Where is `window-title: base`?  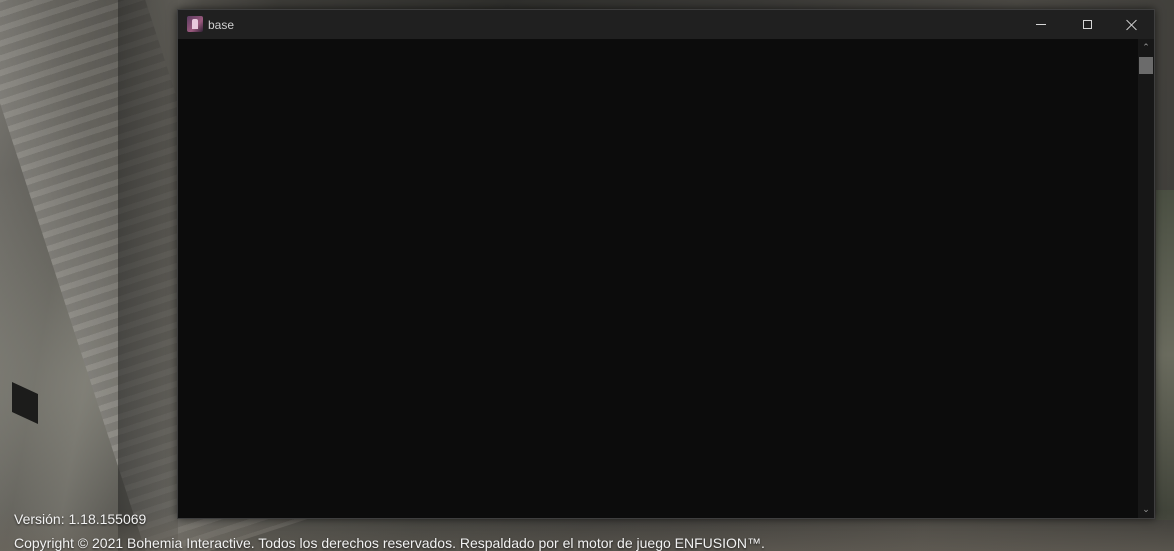
window-title: base is located at coordinates (221, 25).